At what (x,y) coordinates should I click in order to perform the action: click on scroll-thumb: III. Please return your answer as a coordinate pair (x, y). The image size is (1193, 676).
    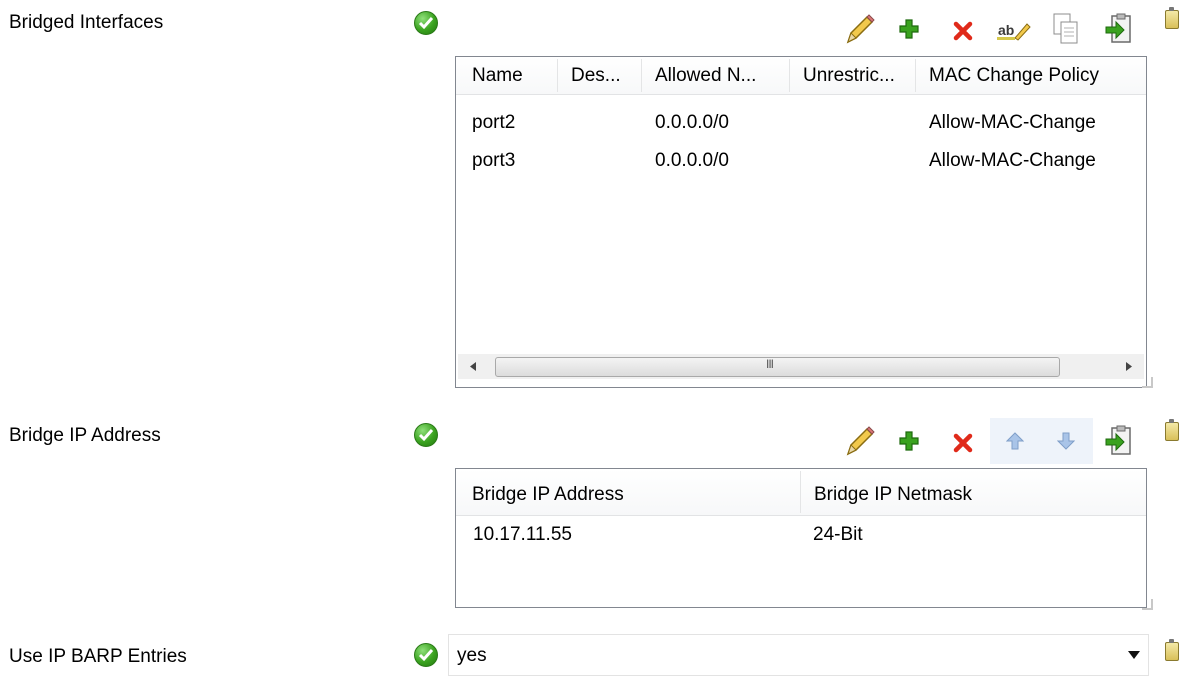
    Looking at the image, I should click on (777, 367).